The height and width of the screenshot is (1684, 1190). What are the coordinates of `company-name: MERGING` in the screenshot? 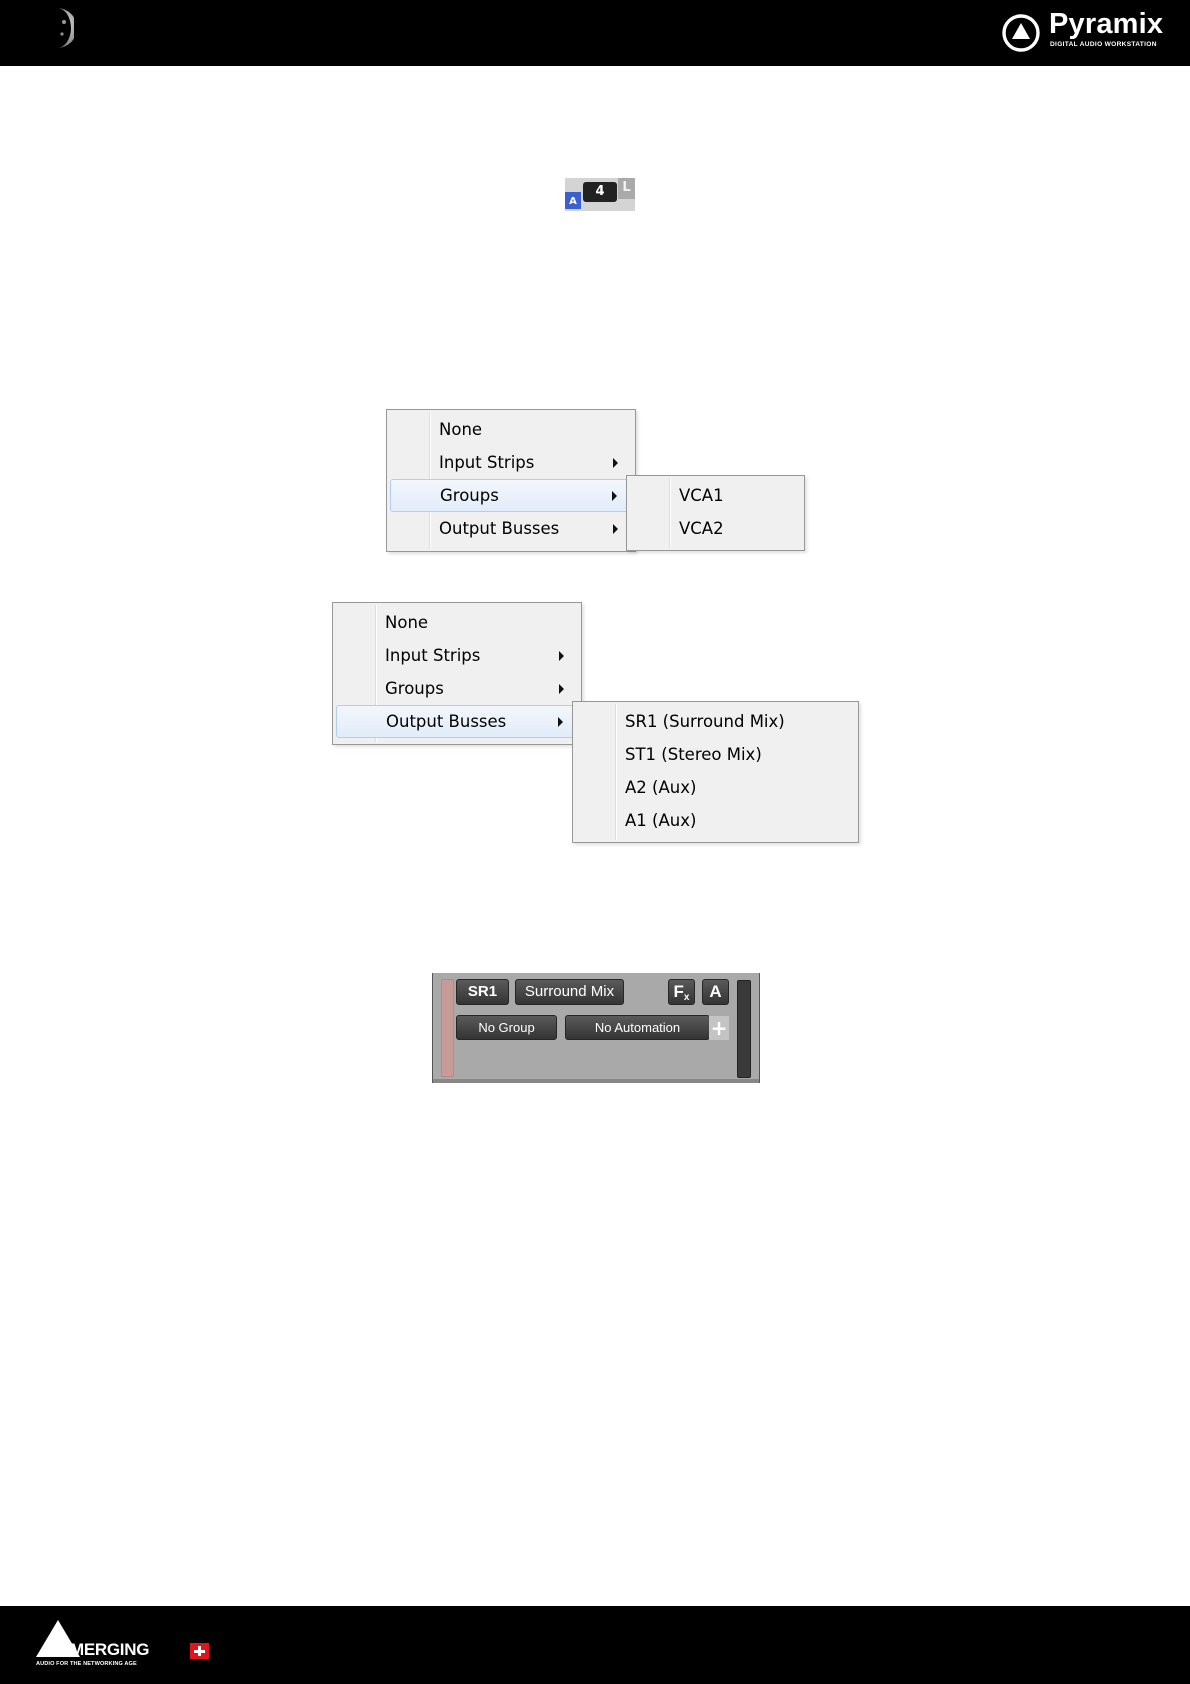 It's located at (110, 1649).